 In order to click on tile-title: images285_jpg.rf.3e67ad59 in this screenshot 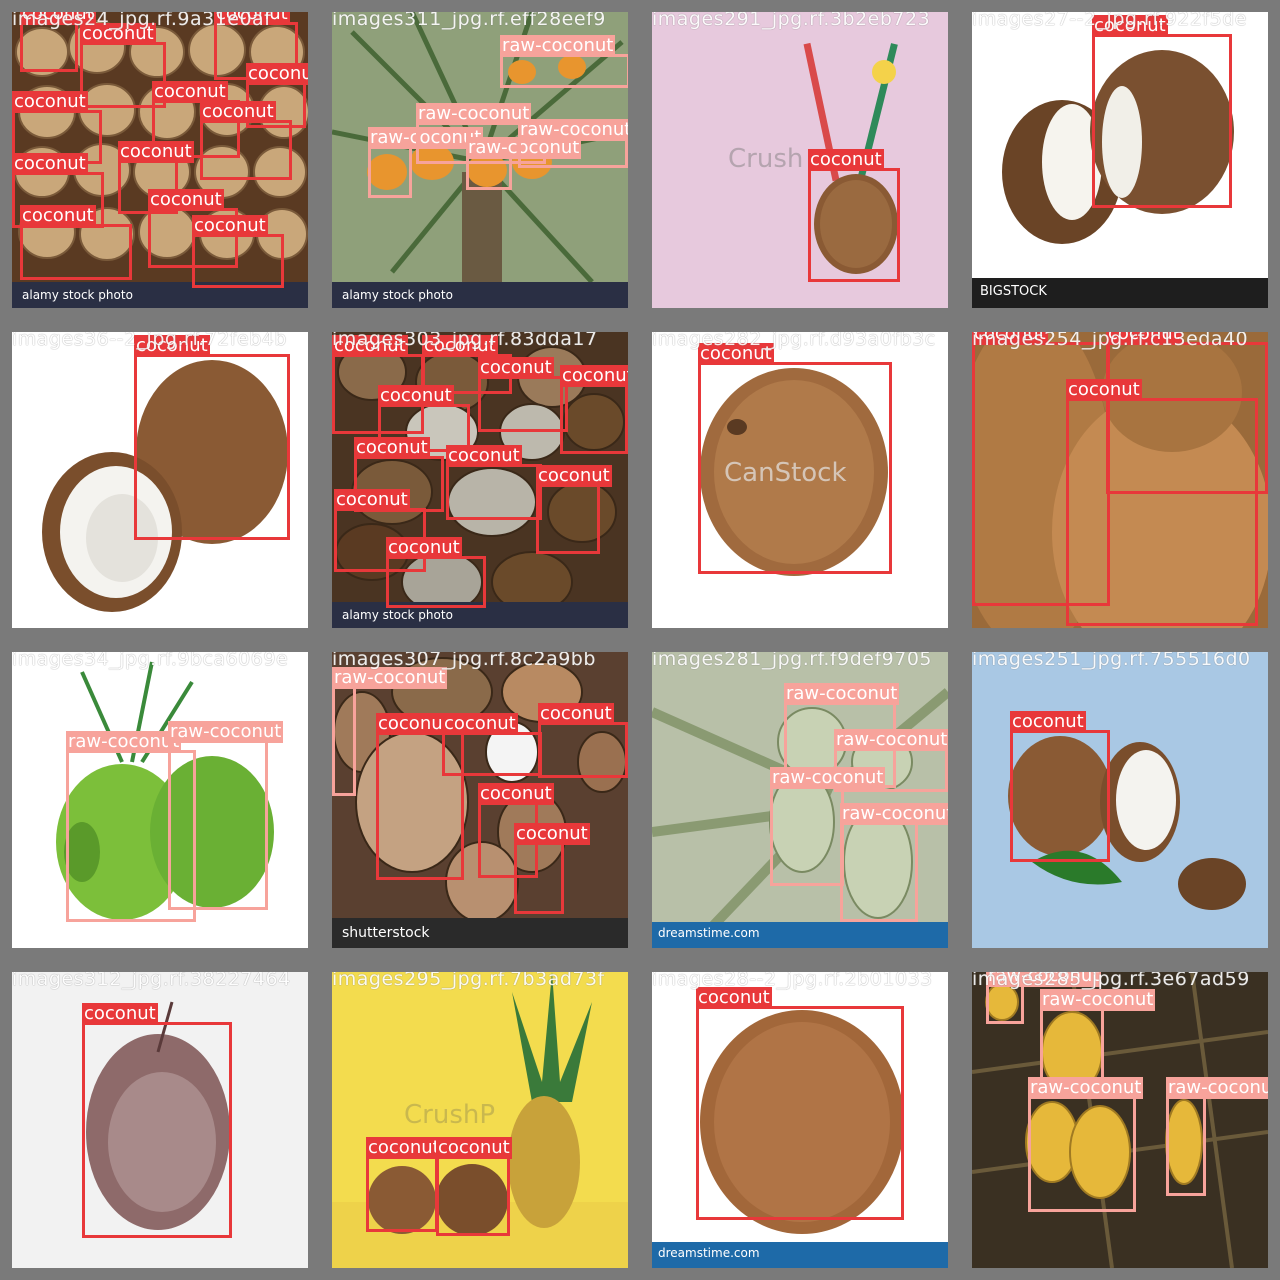, I will do `click(1111, 981)`.